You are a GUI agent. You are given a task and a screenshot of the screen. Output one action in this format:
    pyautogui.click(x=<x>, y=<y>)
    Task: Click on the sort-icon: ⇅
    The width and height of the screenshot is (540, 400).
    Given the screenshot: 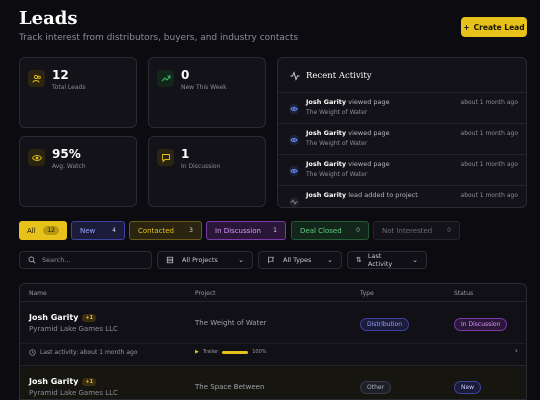 What is the action you would take?
    pyautogui.click(x=359, y=260)
    